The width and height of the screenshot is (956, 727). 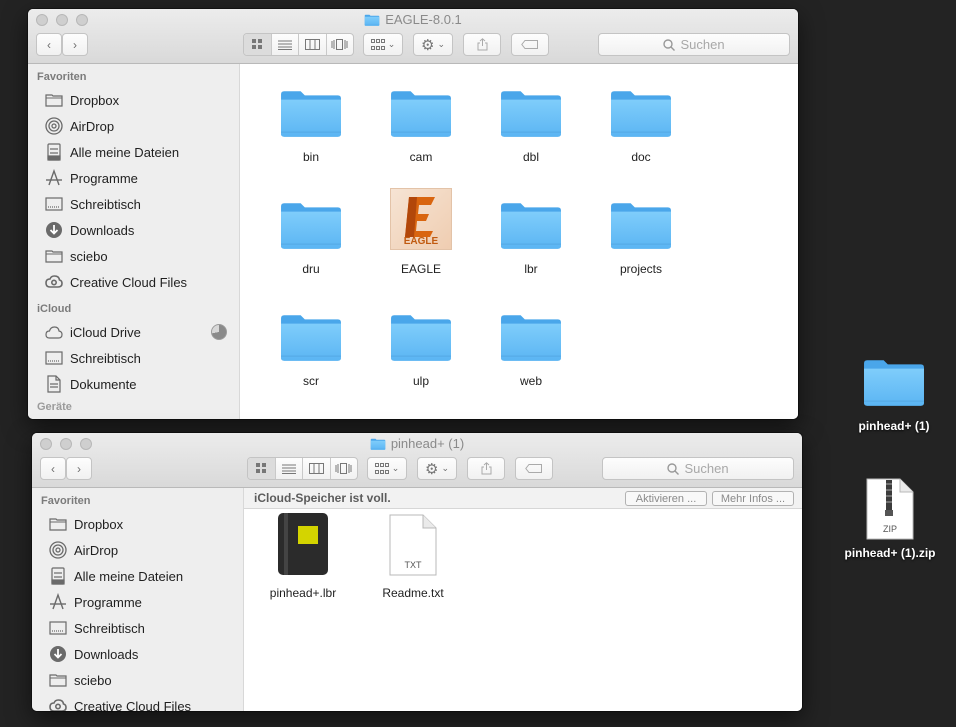 What do you see at coordinates (303, 555) in the screenshot?
I see `file-item-pinhead-lbr: pinhead+.lbr` at bounding box center [303, 555].